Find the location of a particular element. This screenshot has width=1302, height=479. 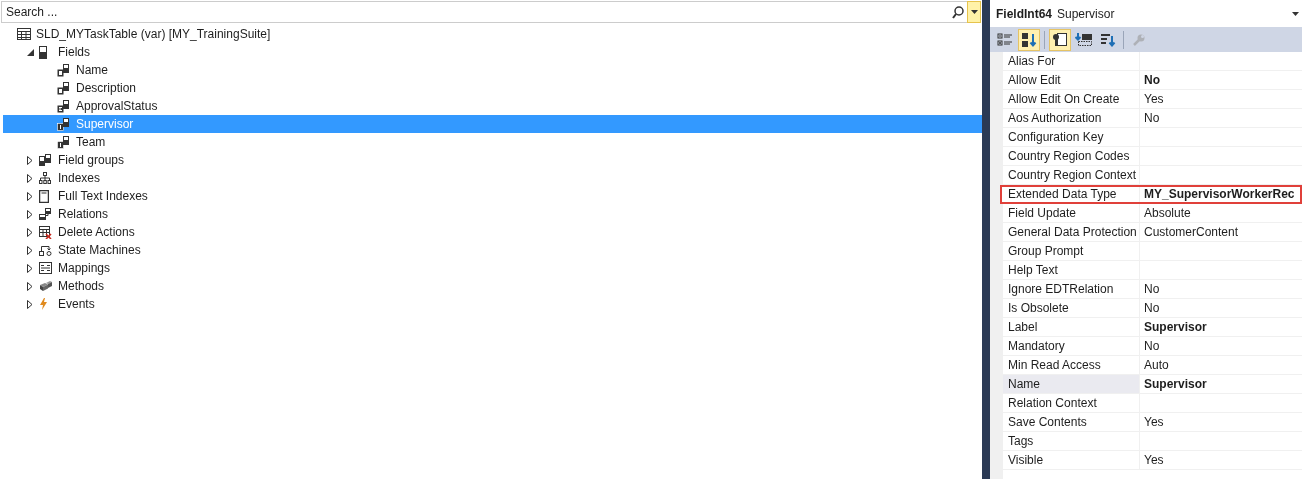

field-groups-icon is located at coordinates (45, 160).